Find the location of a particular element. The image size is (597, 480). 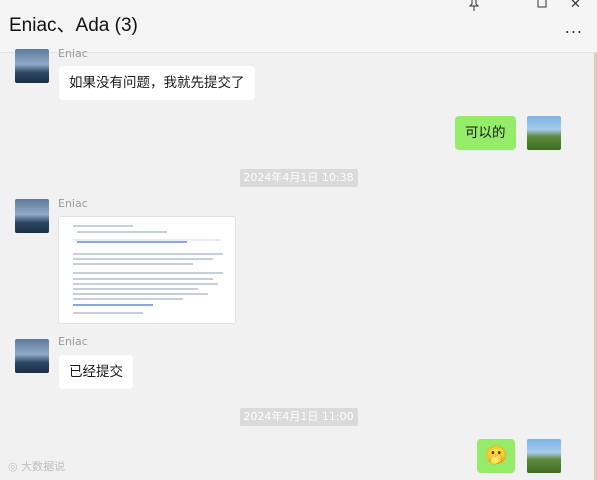

watermark-text: 大数据说 is located at coordinates (43, 466).